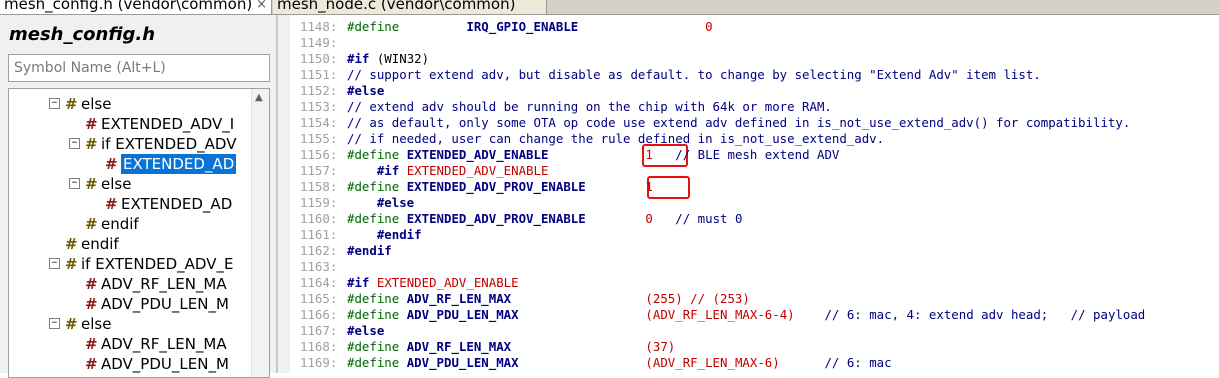  I want to click on tree-scrollbar: ▲, so click(260, 233).